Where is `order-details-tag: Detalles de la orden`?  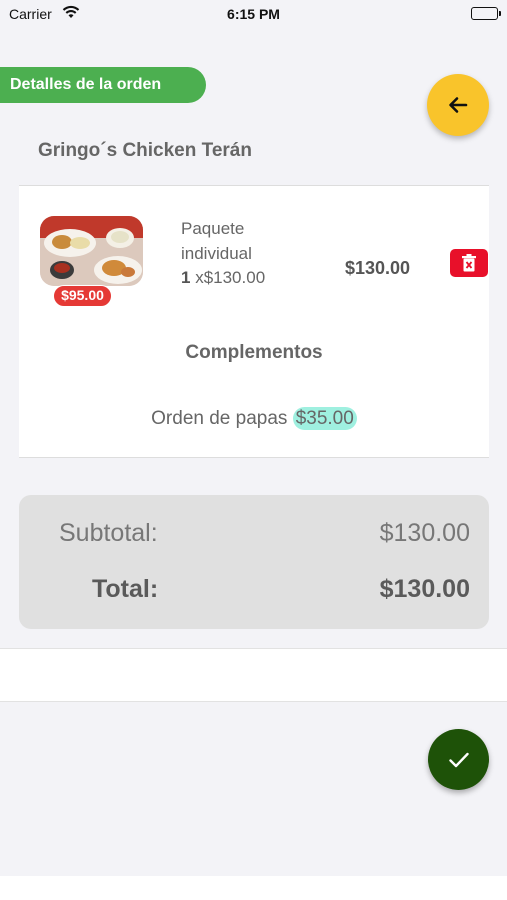 order-details-tag: Detalles de la orden is located at coordinates (103, 85).